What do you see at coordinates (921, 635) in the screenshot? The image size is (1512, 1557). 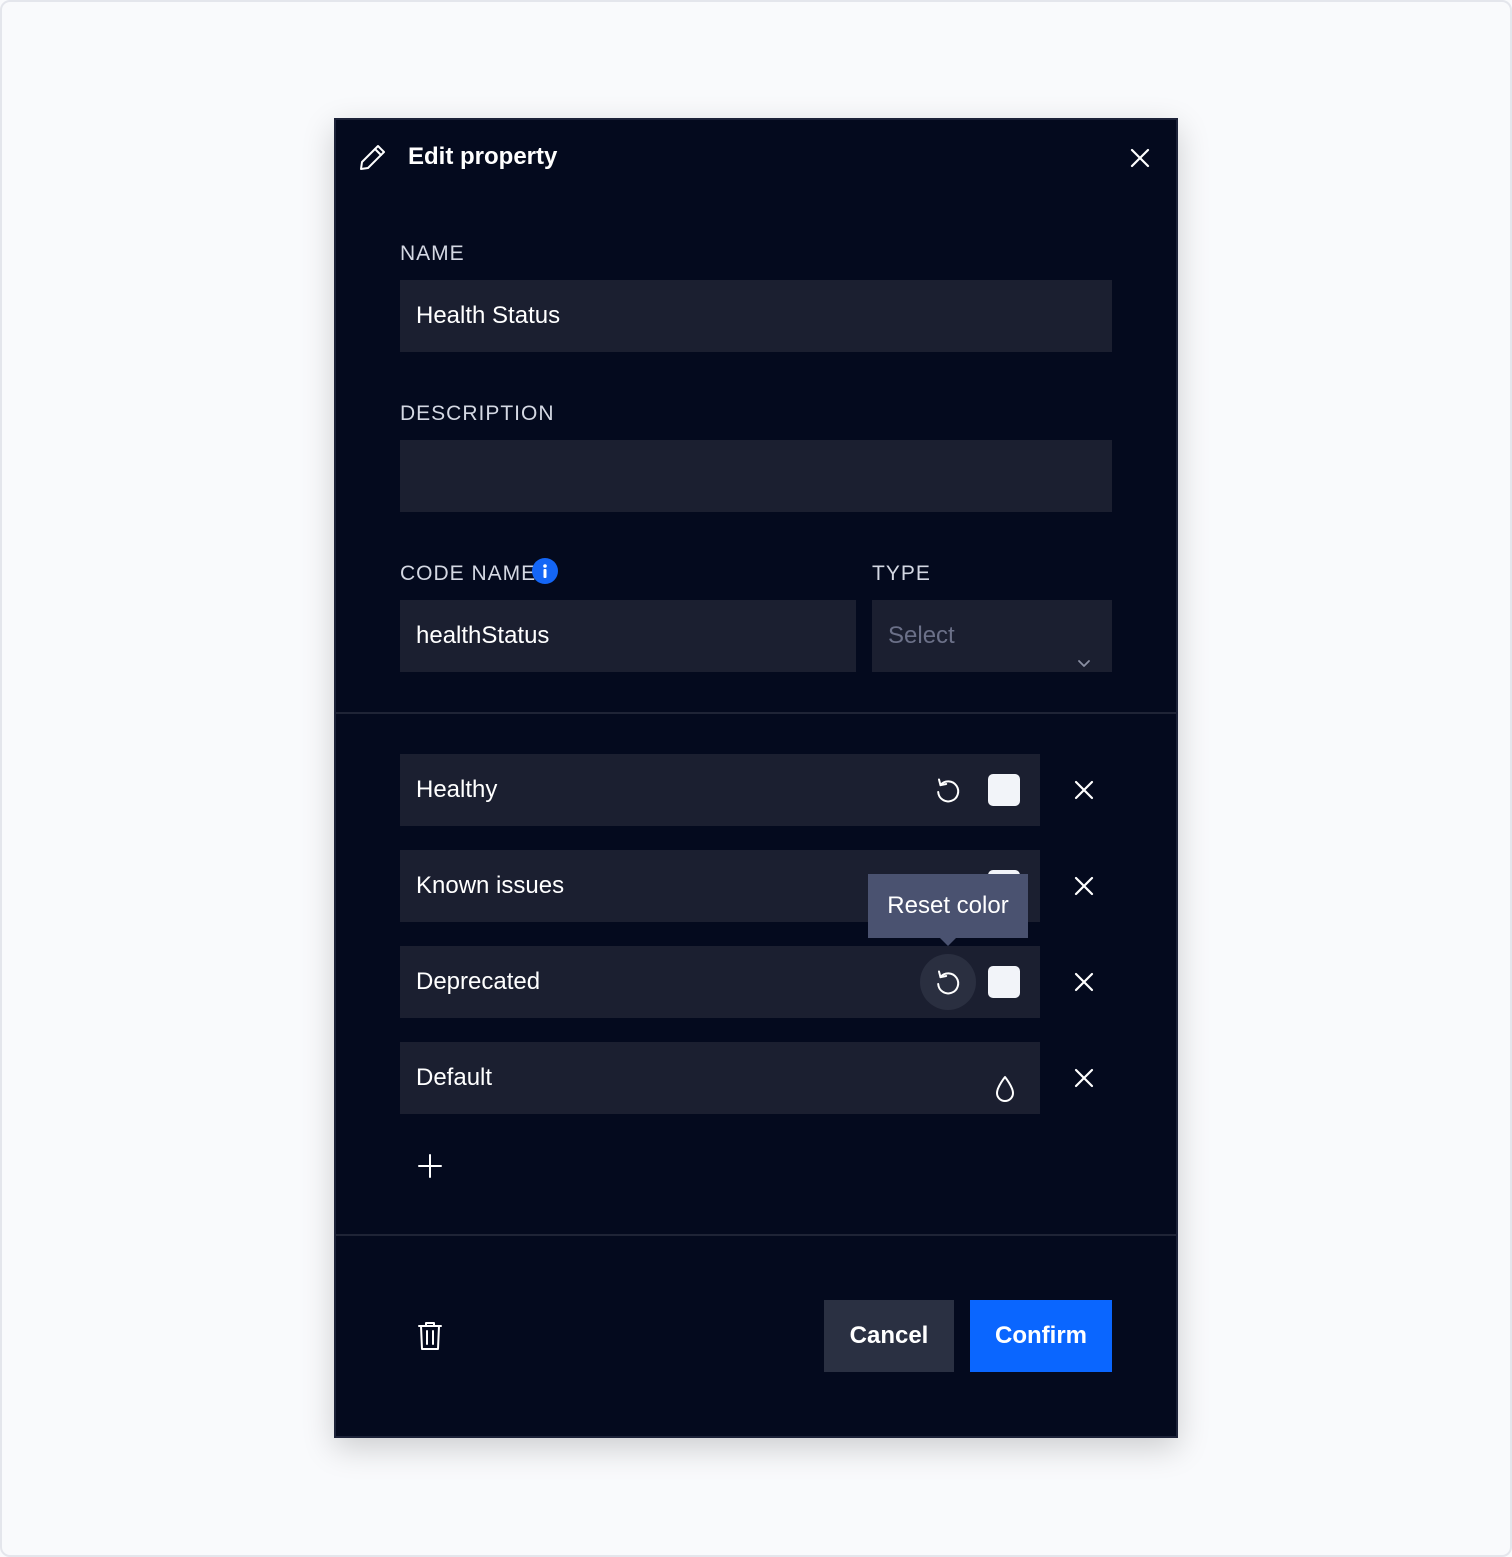 I see `type-select-placeholder: Select` at bounding box center [921, 635].